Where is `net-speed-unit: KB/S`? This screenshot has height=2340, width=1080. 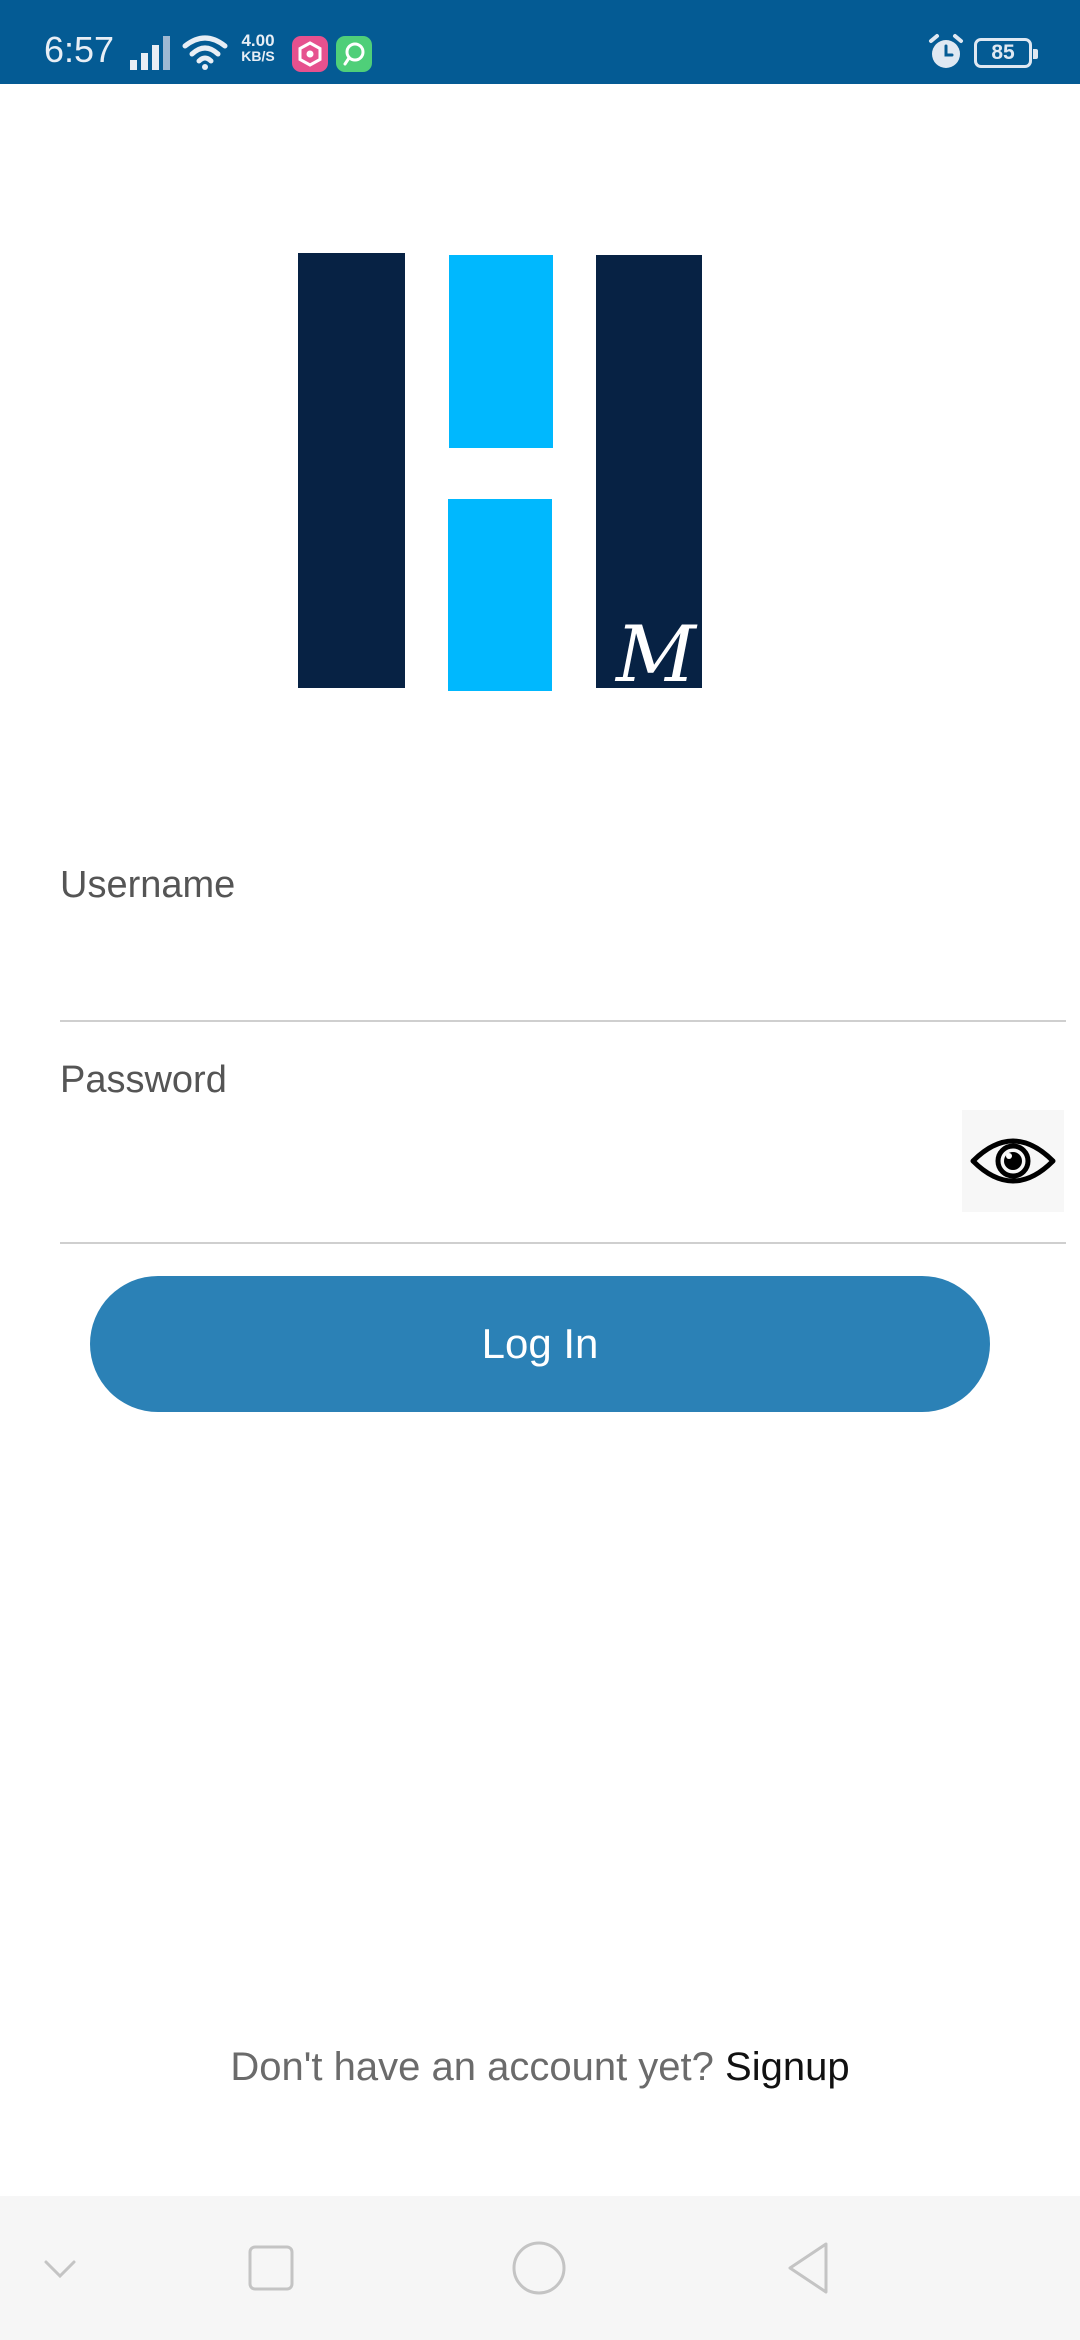
net-speed-unit: KB/S is located at coordinates (258, 56).